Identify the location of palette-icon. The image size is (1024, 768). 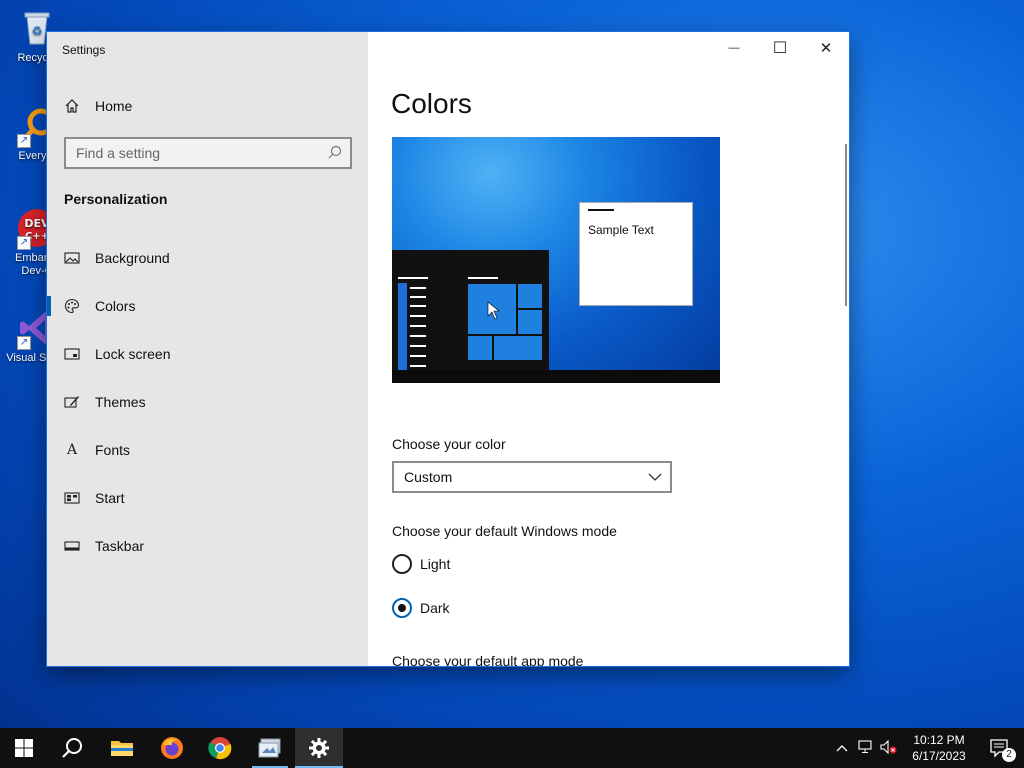
(72, 306).